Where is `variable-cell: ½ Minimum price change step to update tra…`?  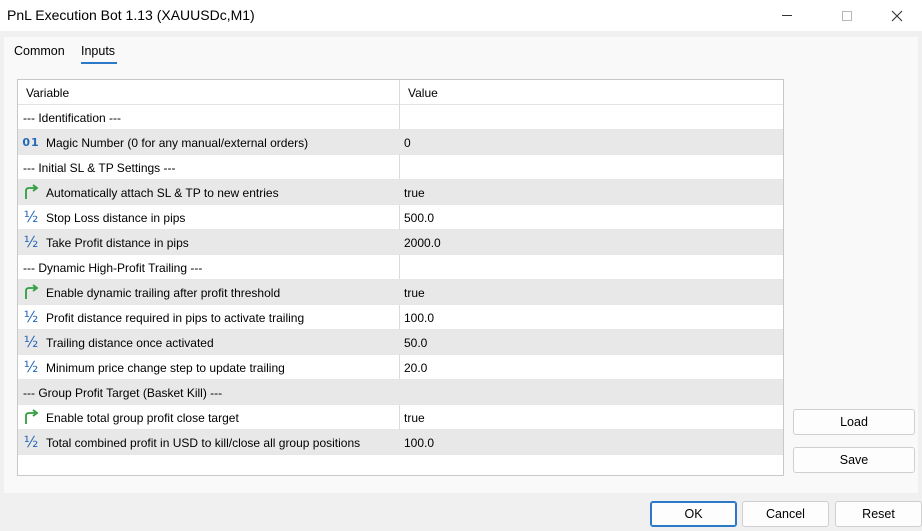
variable-cell: ½ Minimum price change step to update tra… is located at coordinates (208, 367).